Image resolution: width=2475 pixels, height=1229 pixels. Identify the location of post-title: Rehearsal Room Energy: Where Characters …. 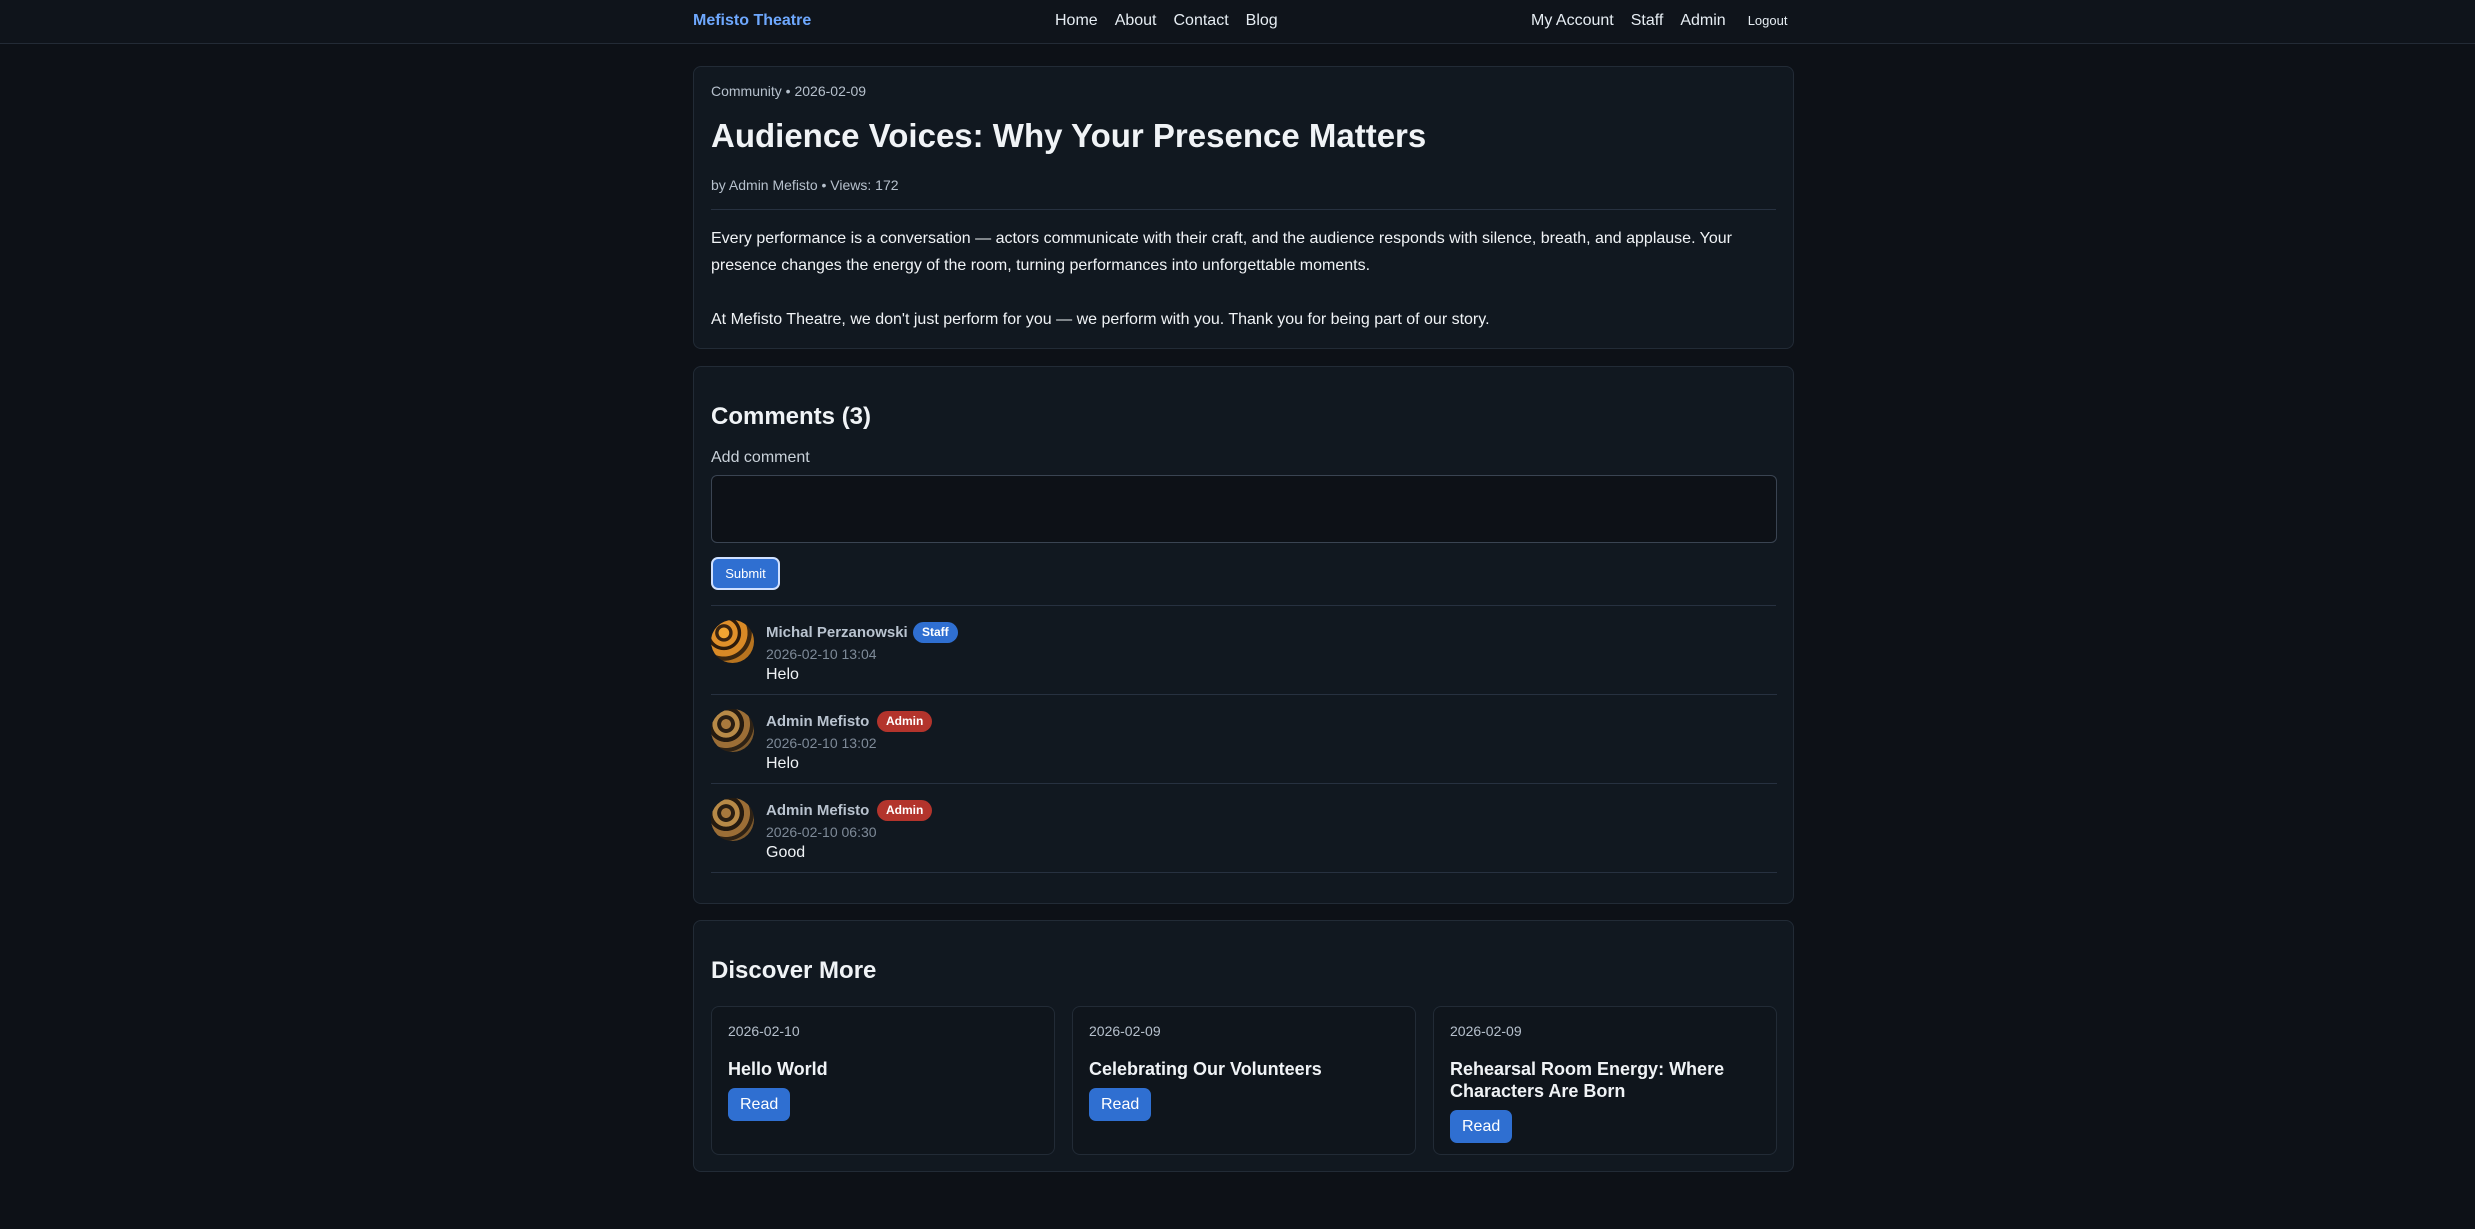
(1587, 1080).